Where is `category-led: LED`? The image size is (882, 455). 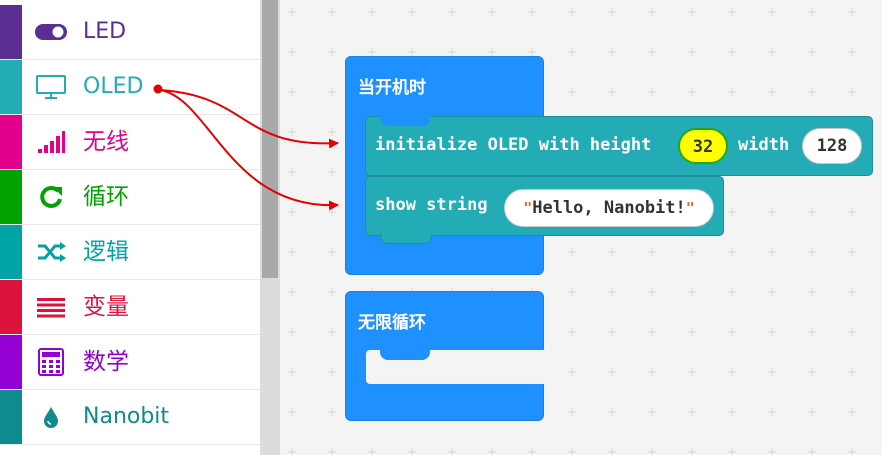 category-led: LED is located at coordinates (130, 32).